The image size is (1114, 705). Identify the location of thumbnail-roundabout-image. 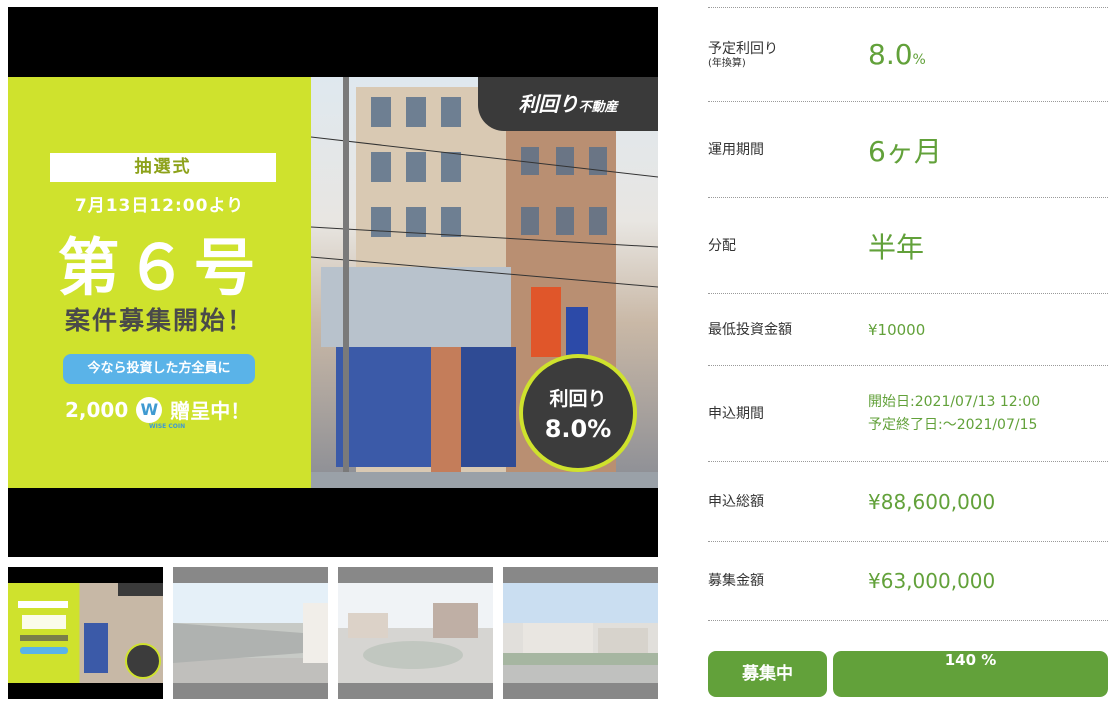
(415, 633).